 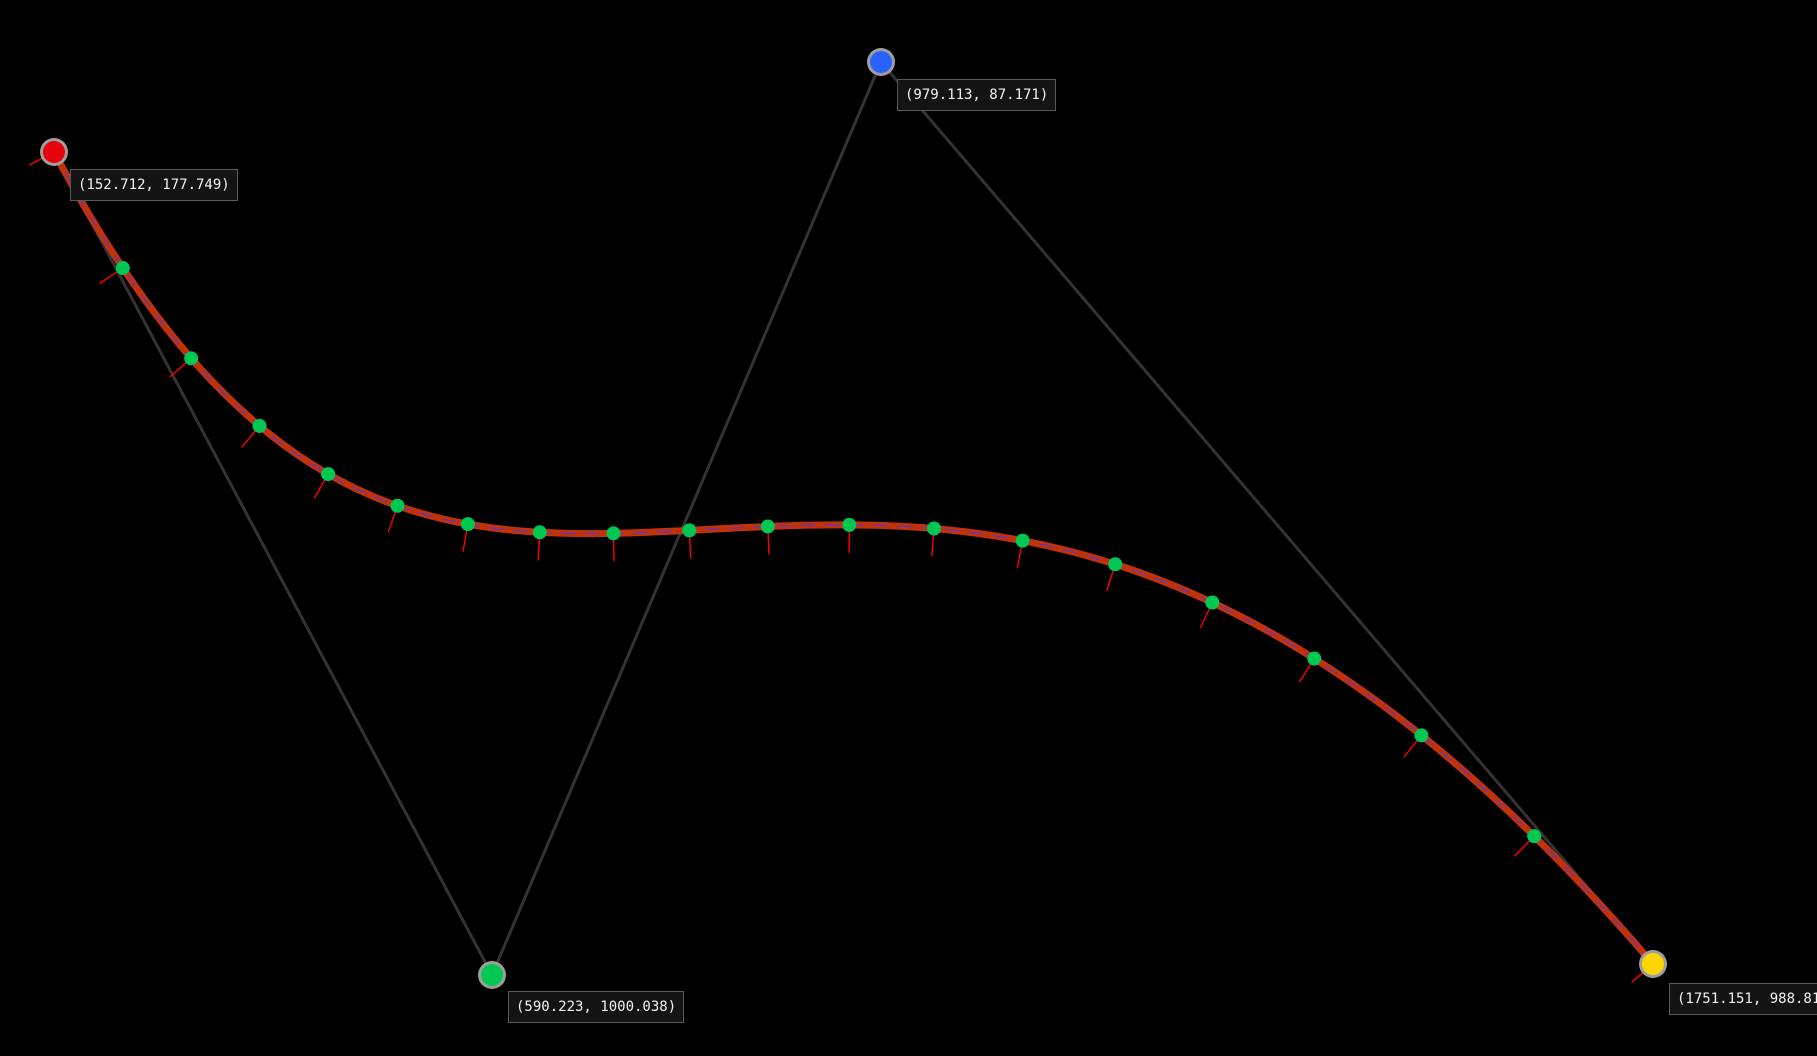 What do you see at coordinates (154, 185) in the screenshot?
I see `start-point-coordinate-label: (152.712, 177.749)` at bounding box center [154, 185].